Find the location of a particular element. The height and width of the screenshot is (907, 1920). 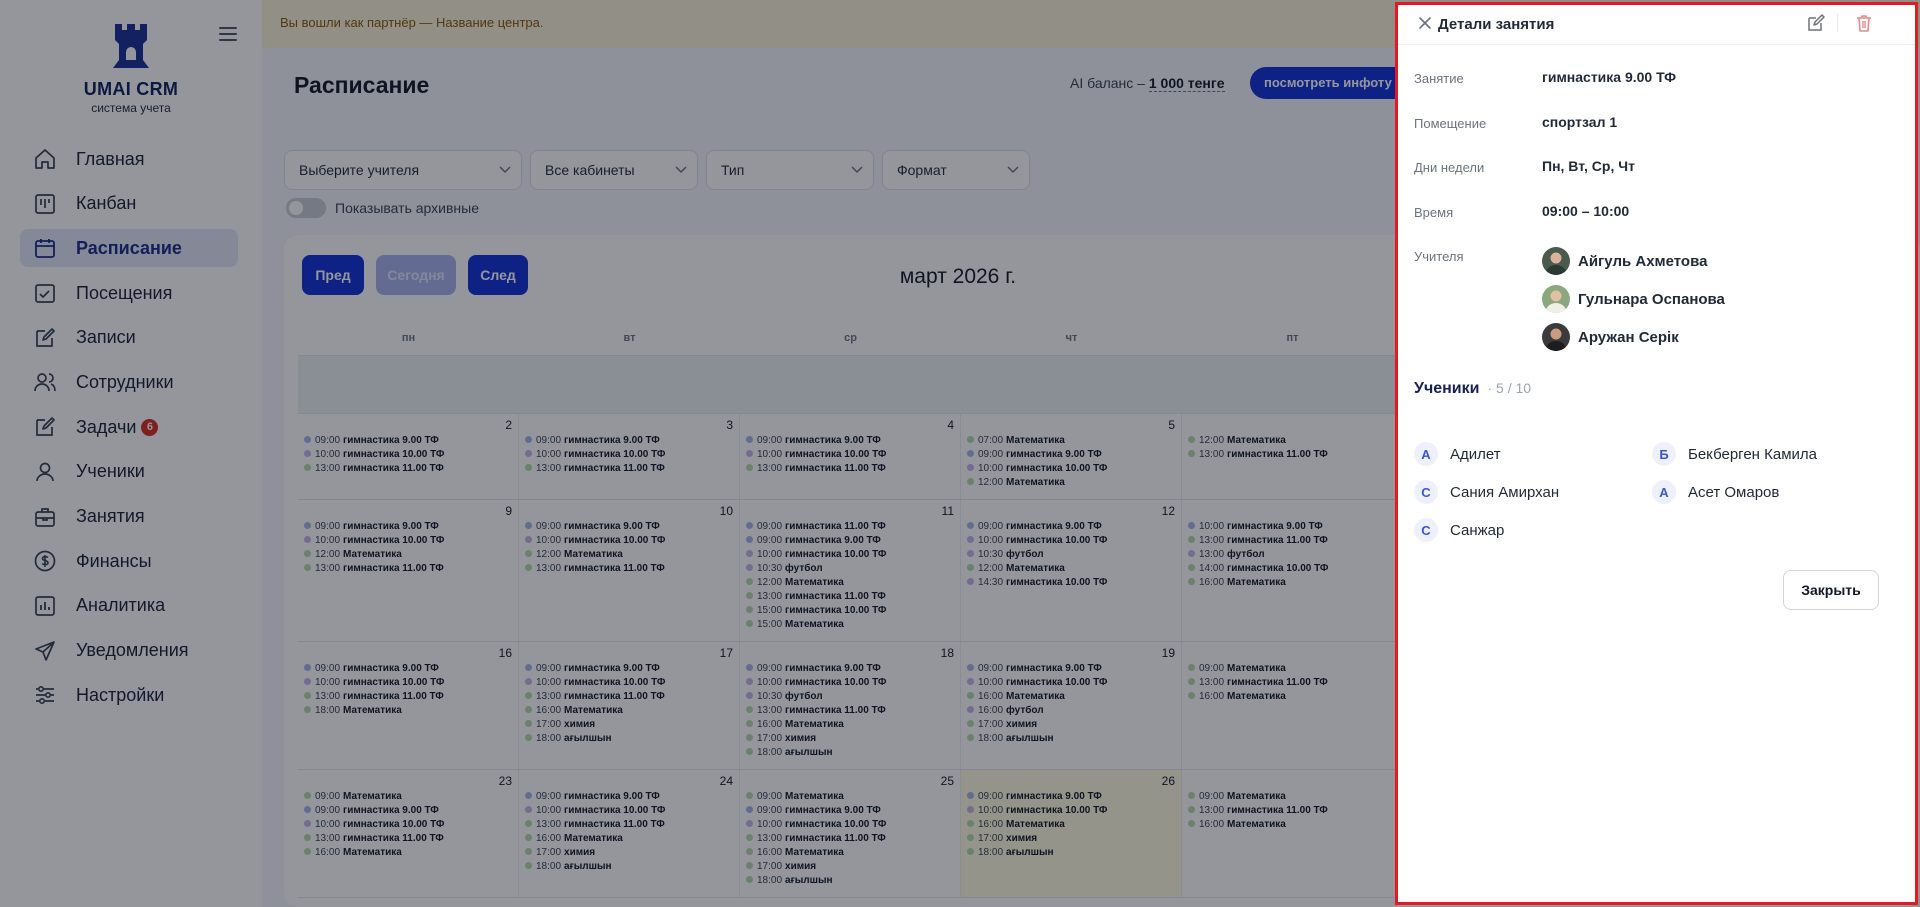

field-value: спортзал 1 is located at coordinates (1580, 122).